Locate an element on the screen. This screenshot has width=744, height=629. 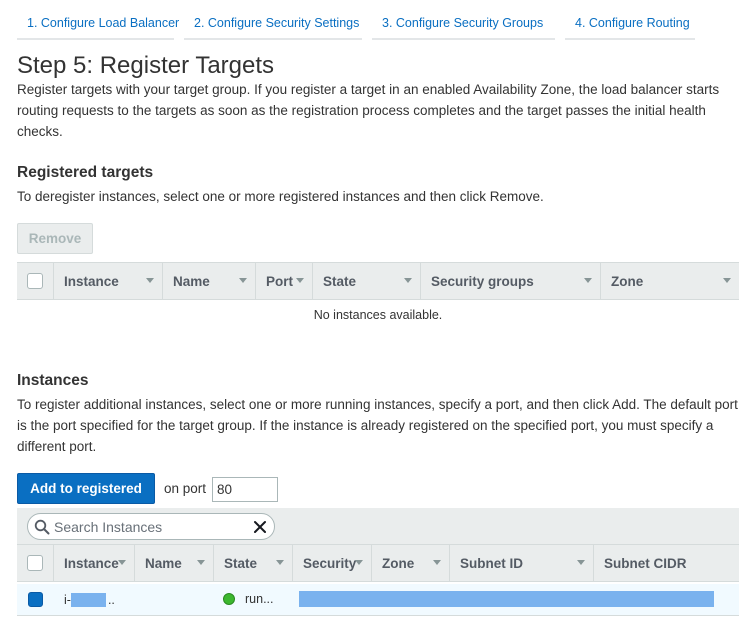
column-label: Subnet ID is located at coordinates (491, 563).